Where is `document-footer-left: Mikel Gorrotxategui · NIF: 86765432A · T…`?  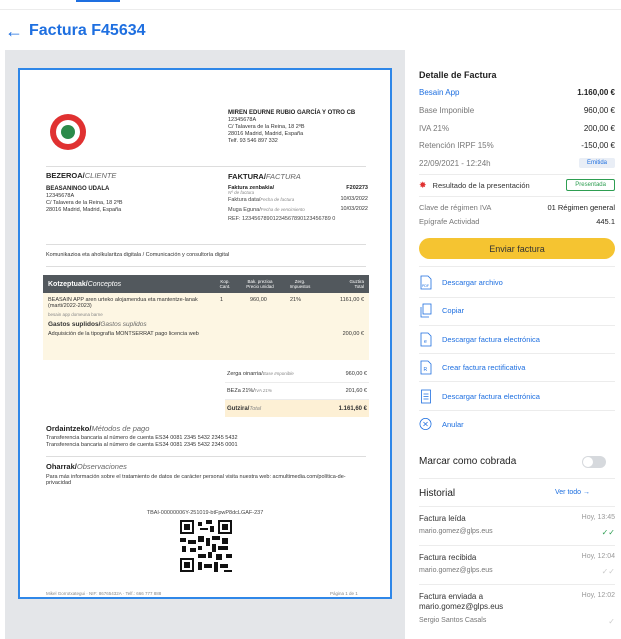
document-footer-left: Mikel Gorrotxategui · NIF: 86765432A · T… is located at coordinates (104, 593).